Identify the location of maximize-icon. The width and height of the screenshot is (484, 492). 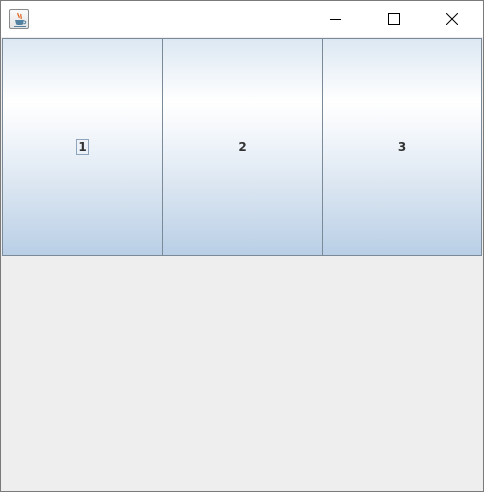
(394, 19).